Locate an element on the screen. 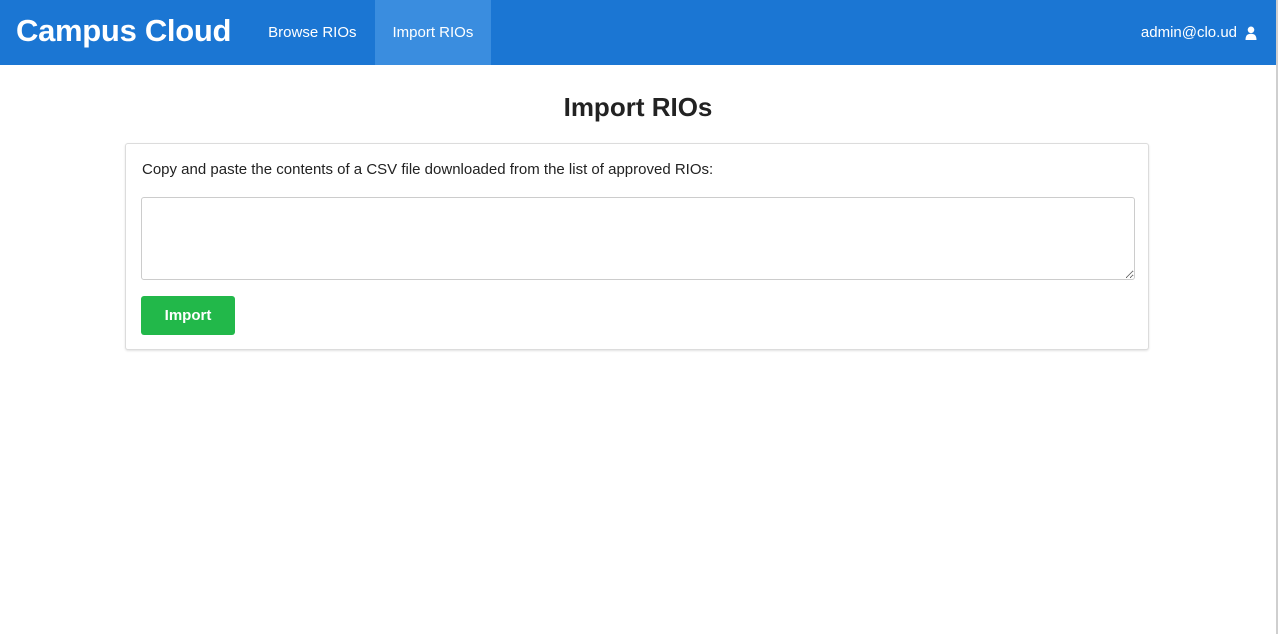 The height and width of the screenshot is (634, 1278). import-button: Import is located at coordinates (188, 315).